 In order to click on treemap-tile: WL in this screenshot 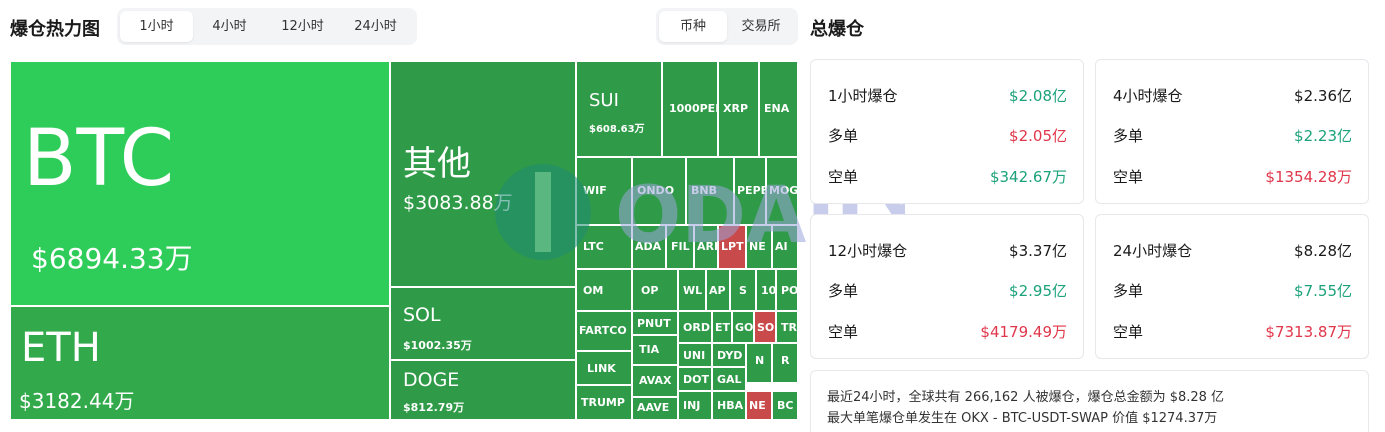, I will do `click(692, 290)`.